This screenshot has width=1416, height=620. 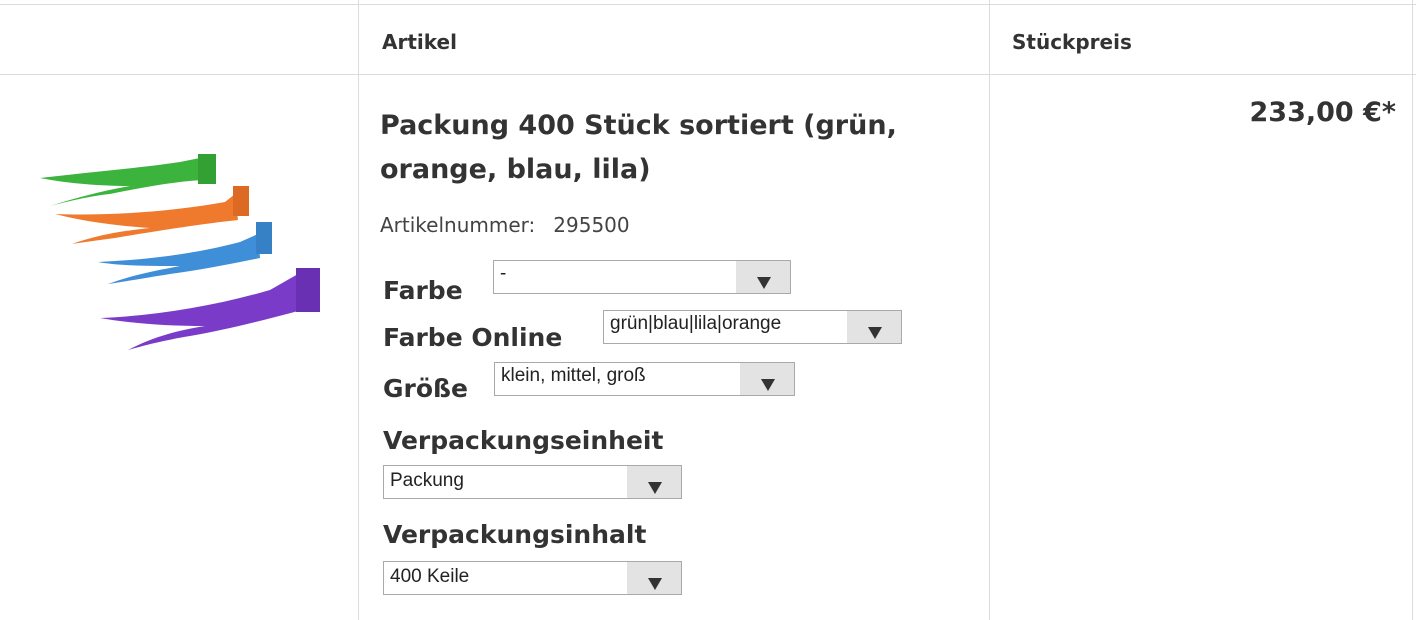 I want to click on farbe-online-select: grün|blau|lila|orange, so click(x=752, y=327).